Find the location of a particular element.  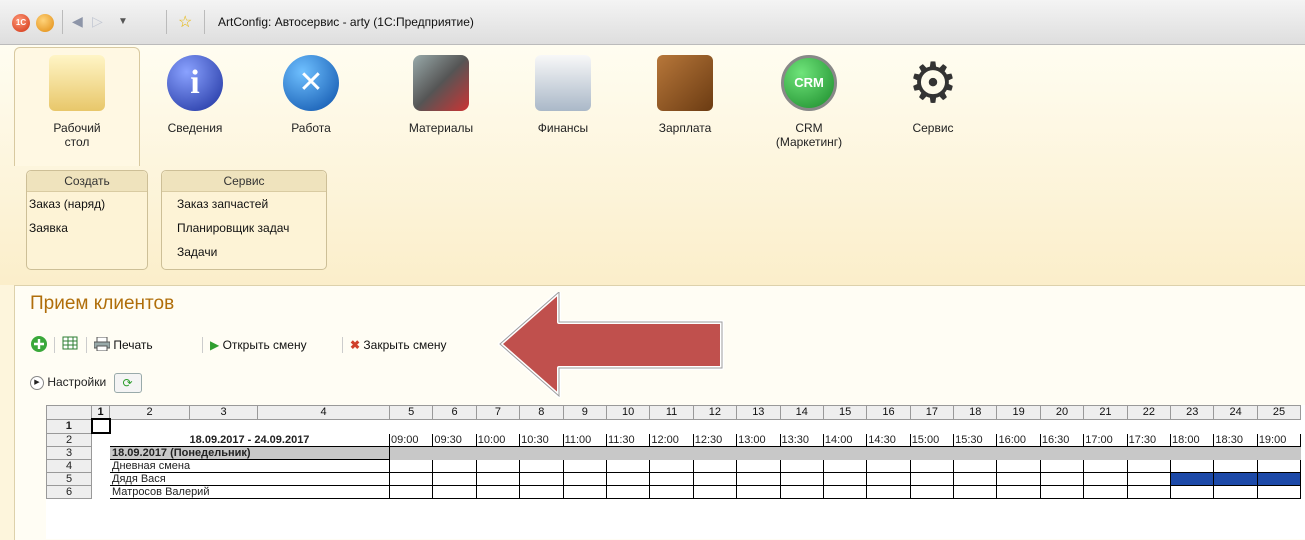

employee-name-cell: Дневная смена is located at coordinates (249, 466).